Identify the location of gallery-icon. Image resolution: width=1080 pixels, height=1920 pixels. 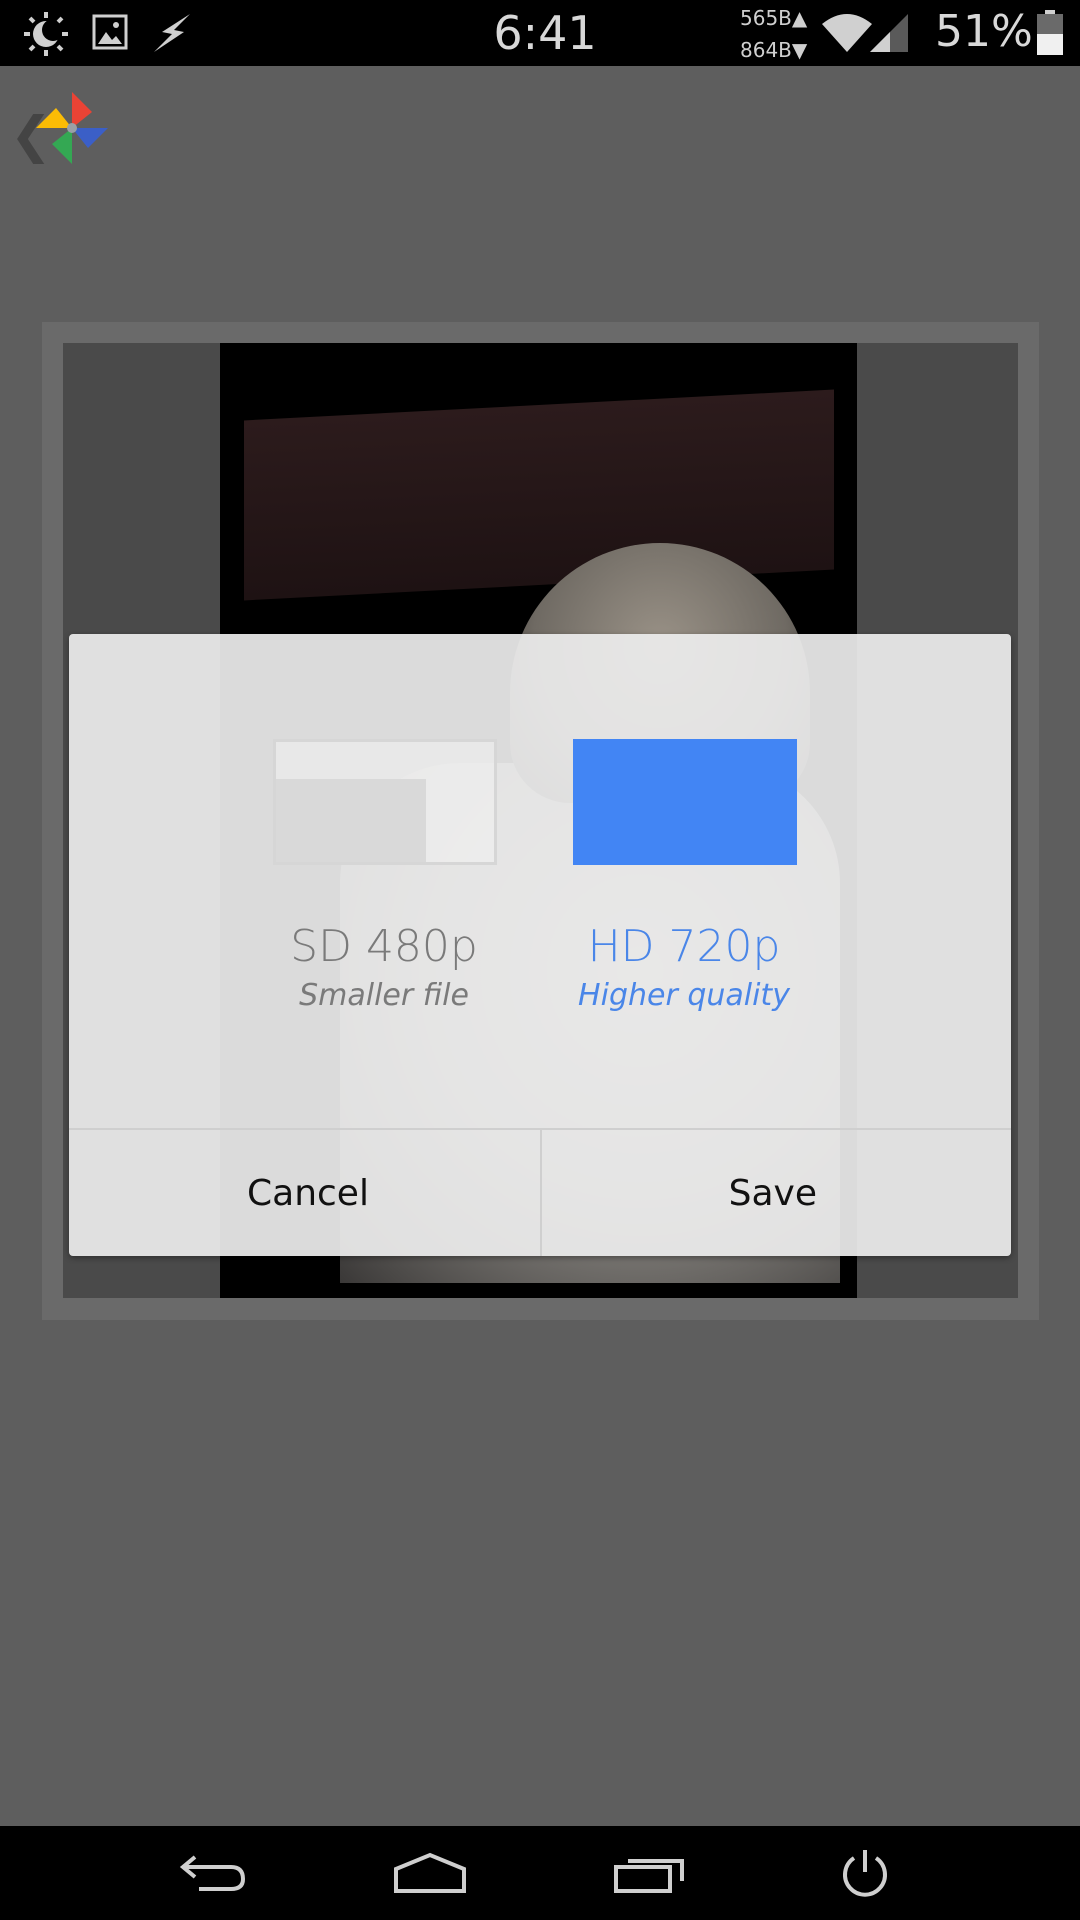
(110, 34).